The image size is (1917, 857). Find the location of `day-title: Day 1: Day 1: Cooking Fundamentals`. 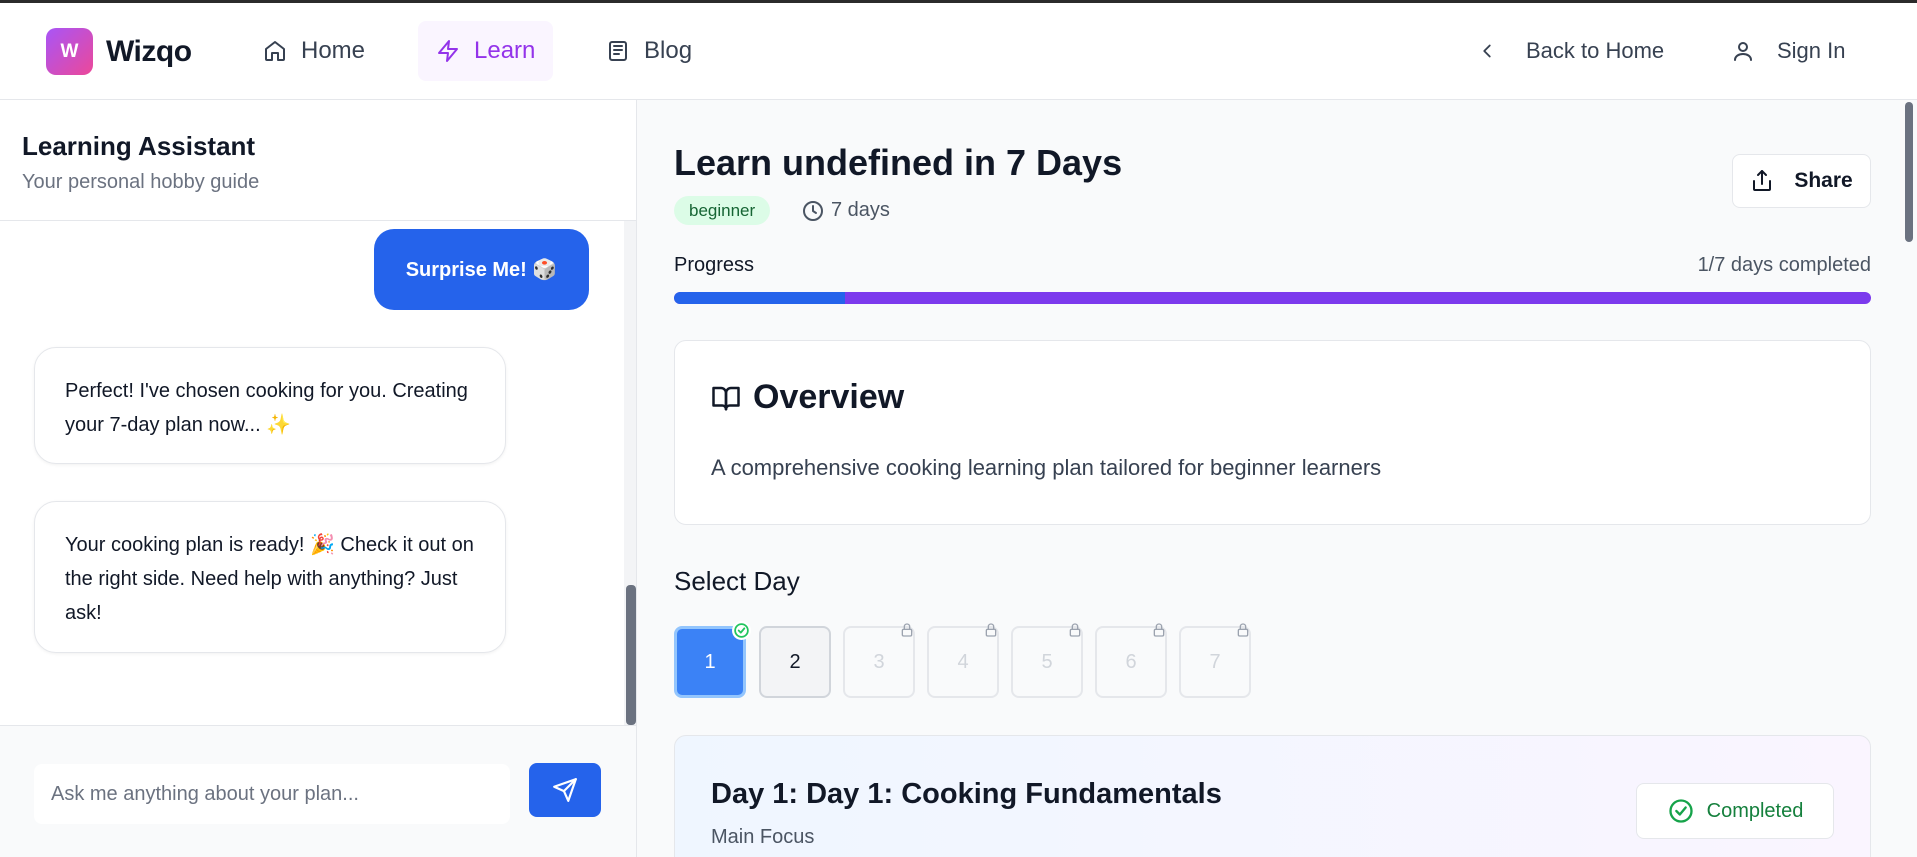

day-title: Day 1: Day 1: Cooking Fundamentals is located at coordinates (966, 794).